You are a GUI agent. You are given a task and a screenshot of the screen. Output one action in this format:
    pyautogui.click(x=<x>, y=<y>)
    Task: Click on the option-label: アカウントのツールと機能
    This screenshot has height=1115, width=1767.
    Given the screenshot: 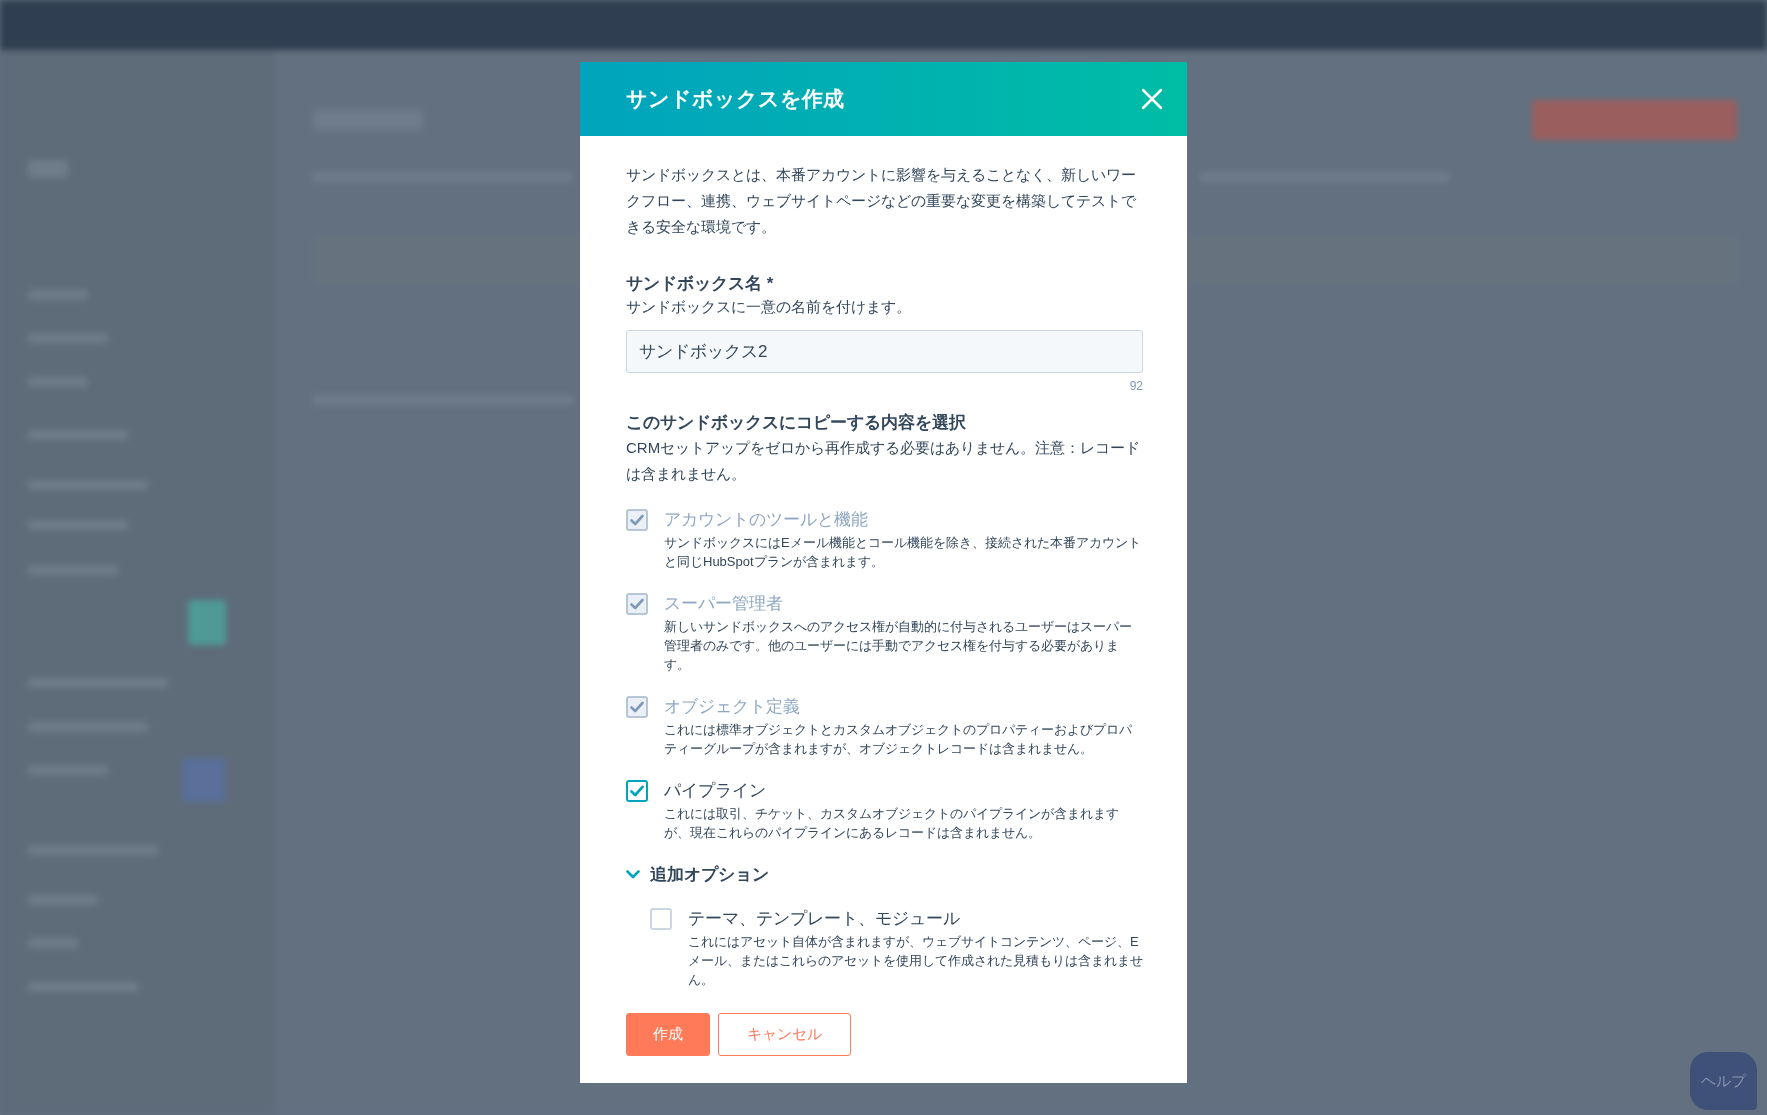 What is the action you would take?
    pyautogui.click(x=766, y=520)
    